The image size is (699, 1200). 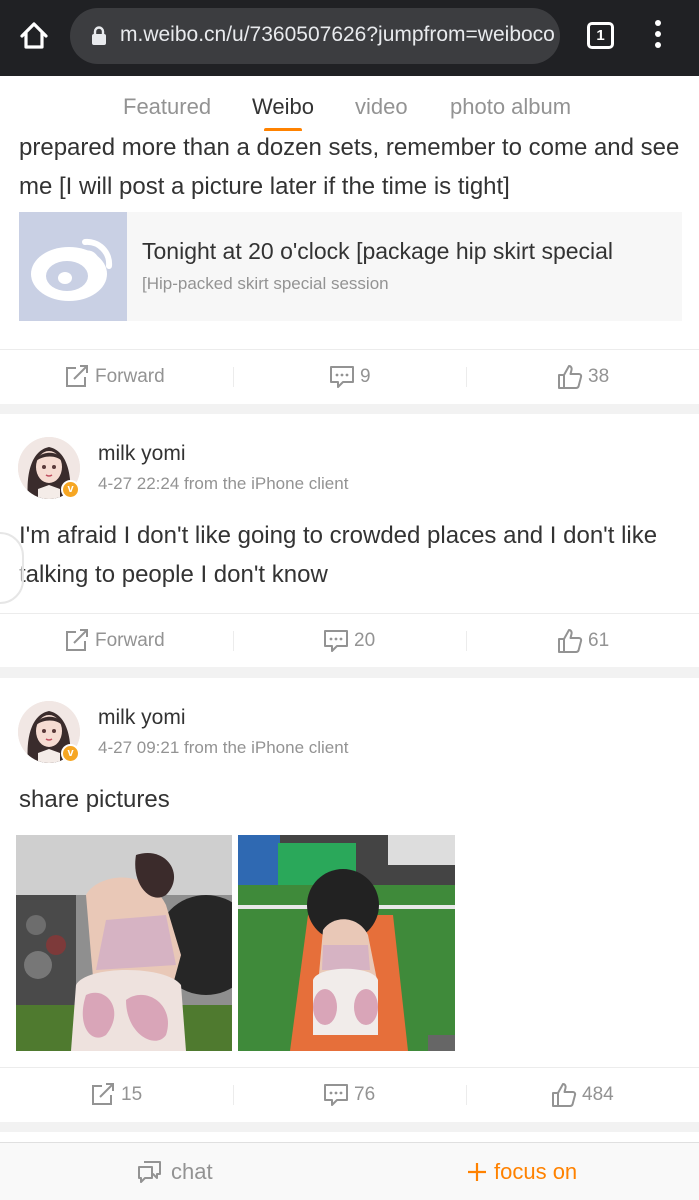 What do you see at coordinates (94, 799) in the screenshot?
I see `post-text: share pictures` at bounding box center [94, 799].